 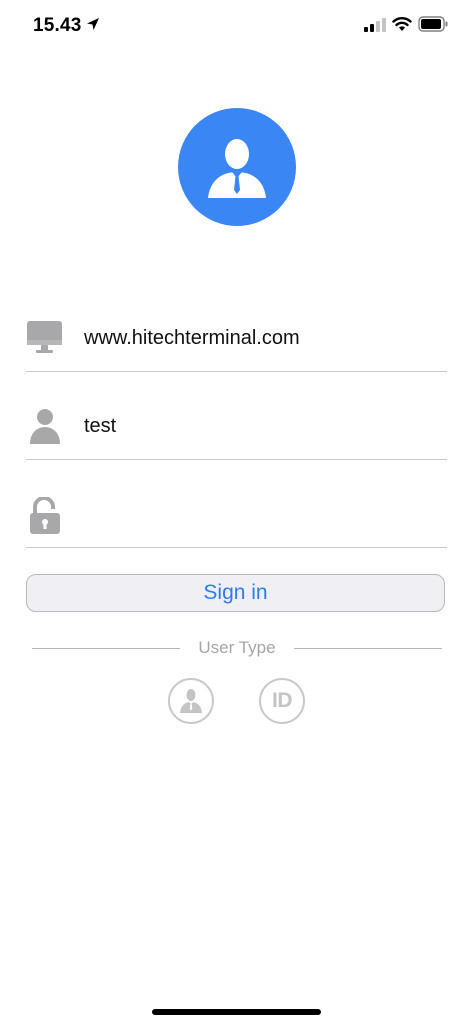 What do you see at coordinates (106, 648) in the screenshot?
I see `divider-left` at bounding box center [106, 648].